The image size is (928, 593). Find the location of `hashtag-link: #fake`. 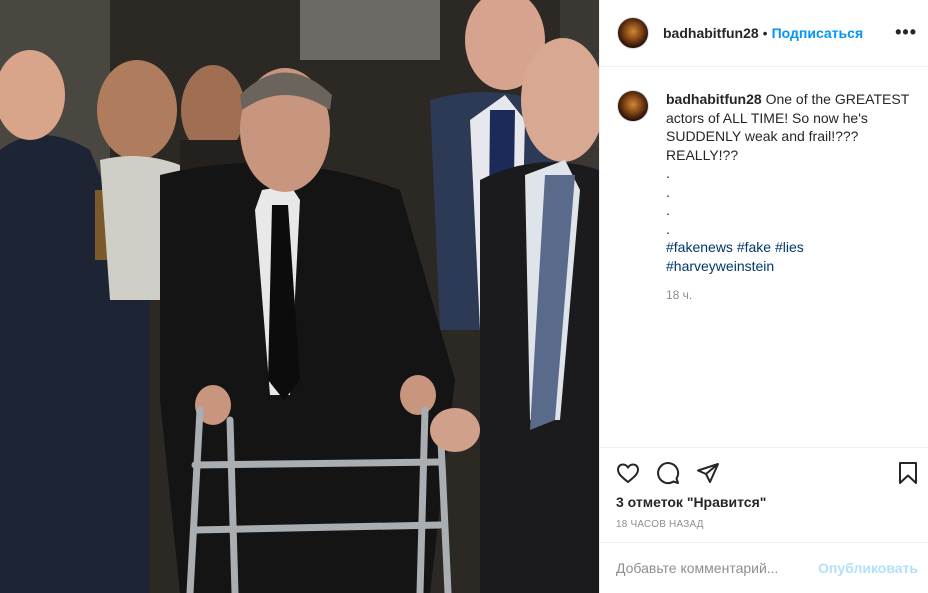

hashtag-link: #fake is located at coordinates (754, 247).